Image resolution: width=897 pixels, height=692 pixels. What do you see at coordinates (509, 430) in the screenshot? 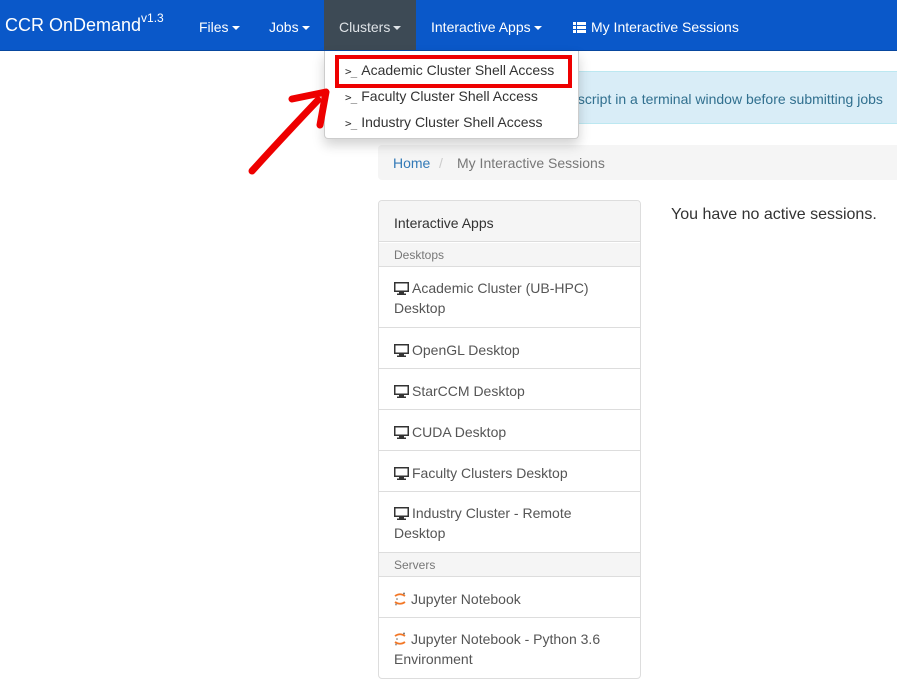
I see `app-cuda-desktop: CUDA Desktop` at bounding box center [509, 430].